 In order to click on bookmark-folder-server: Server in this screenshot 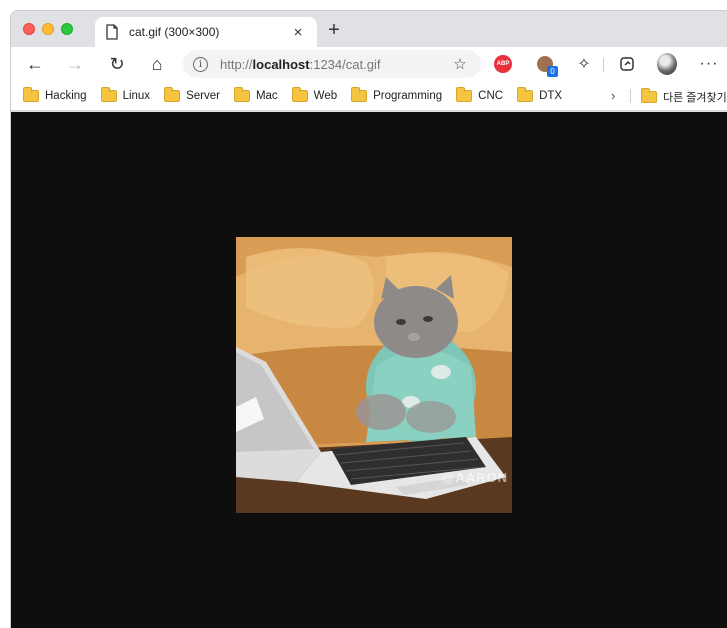, I will do `click(192, 94)`.